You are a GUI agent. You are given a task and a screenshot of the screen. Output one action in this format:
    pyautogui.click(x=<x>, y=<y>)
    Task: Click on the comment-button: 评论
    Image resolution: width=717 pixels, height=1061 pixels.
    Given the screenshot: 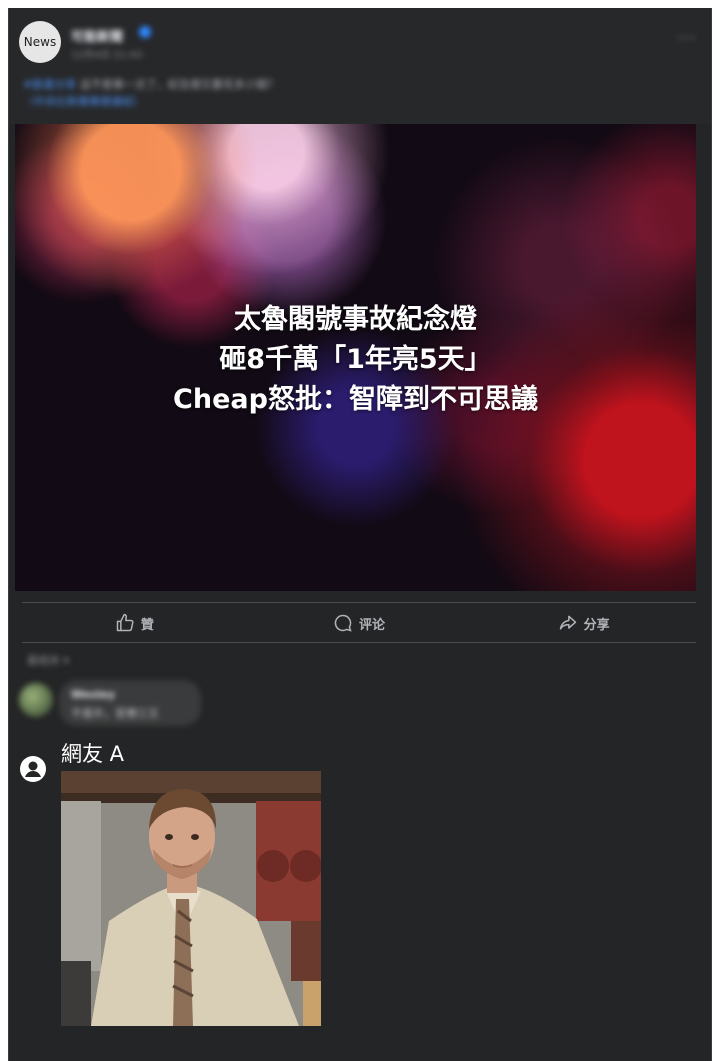 What is the action you would take?
    pyautogui.click(x=359, y=623)
    